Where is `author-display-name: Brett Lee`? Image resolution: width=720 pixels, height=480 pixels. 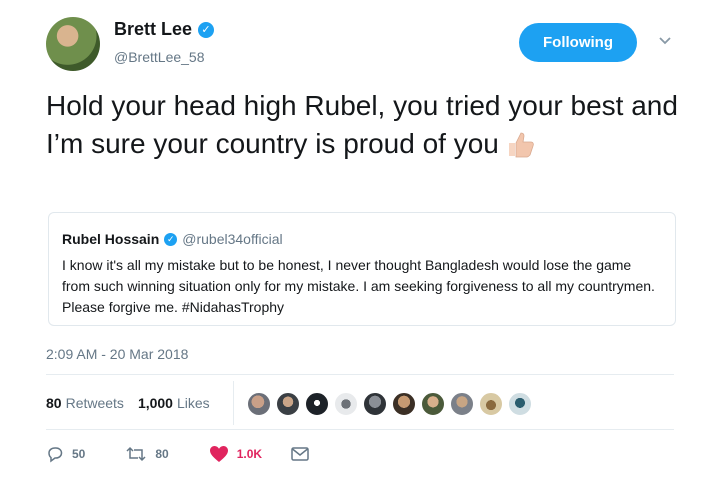 author-display-name: Brett Lee is located at coordinates (153, 29).